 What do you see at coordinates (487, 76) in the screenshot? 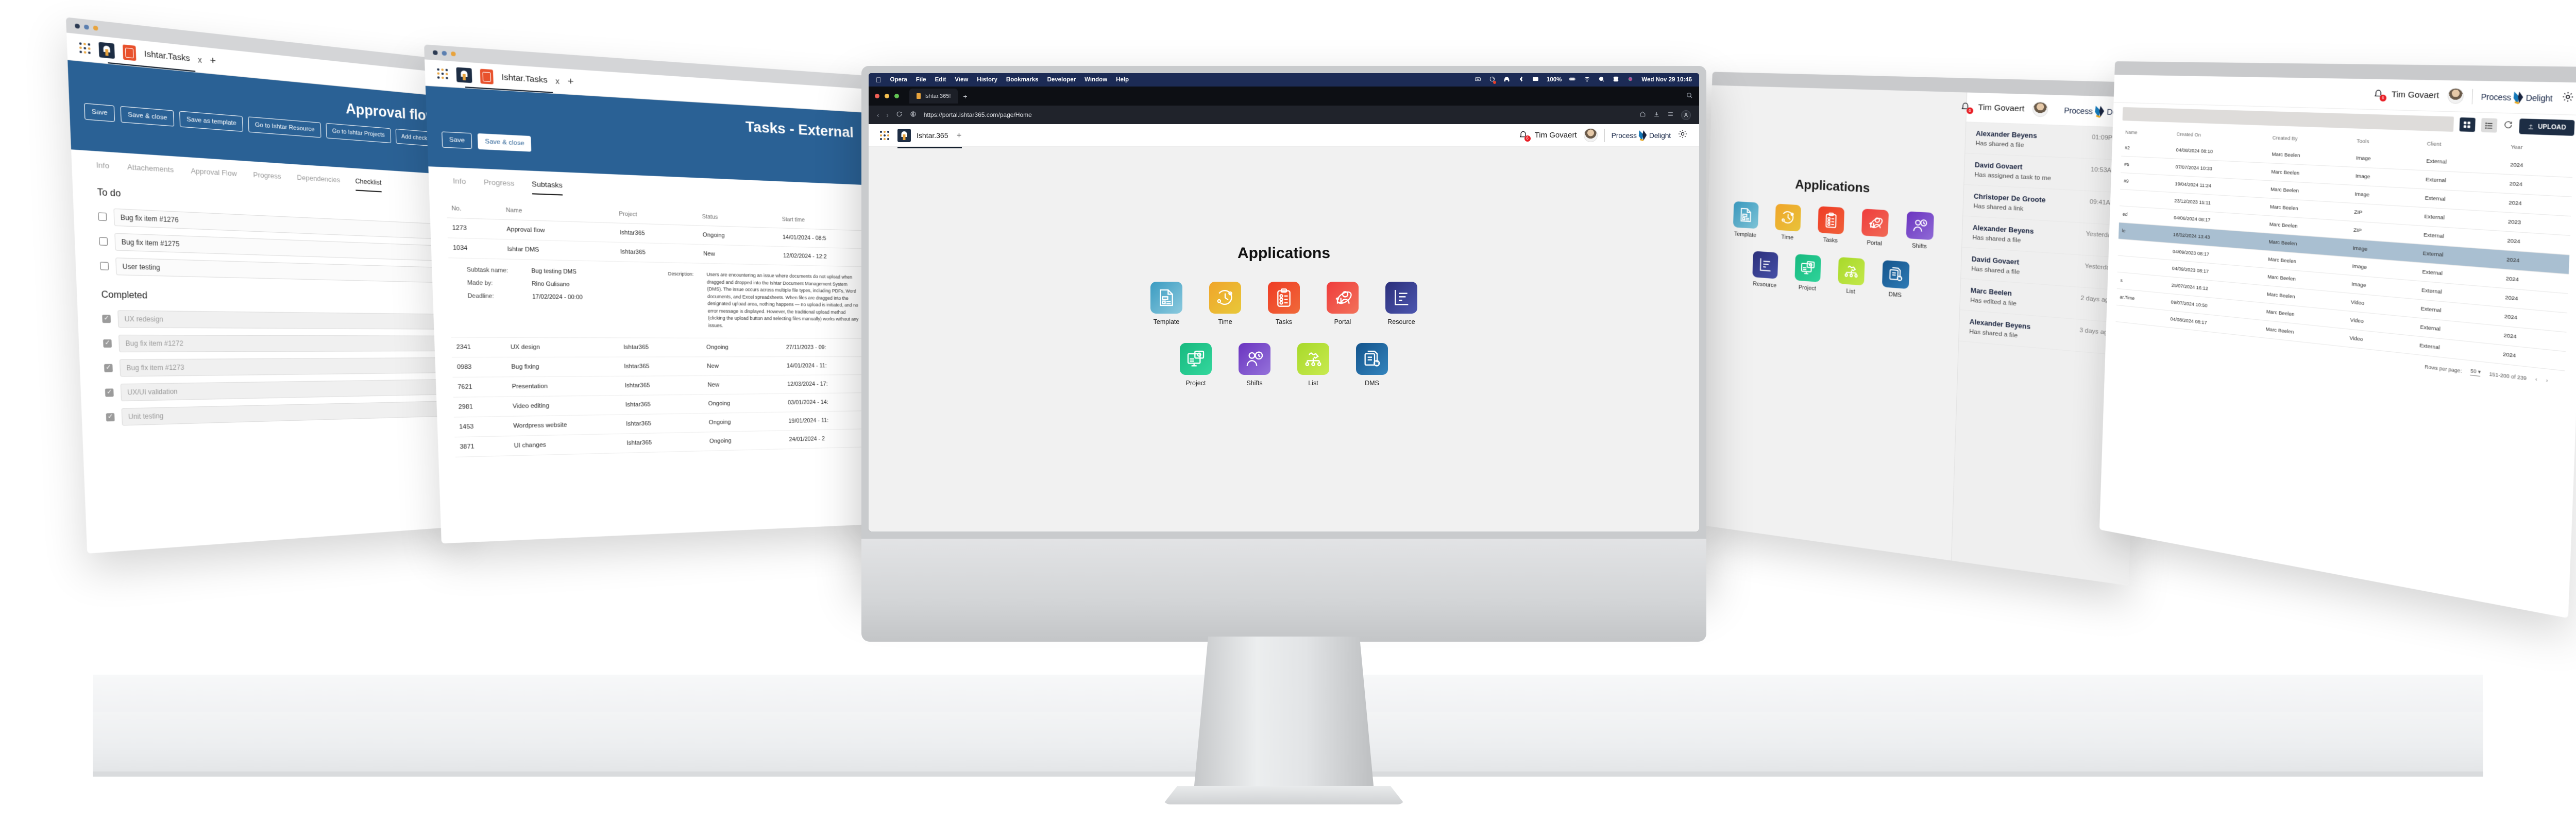
I see `tasks-app-icon` at bounding box center [487, 76].